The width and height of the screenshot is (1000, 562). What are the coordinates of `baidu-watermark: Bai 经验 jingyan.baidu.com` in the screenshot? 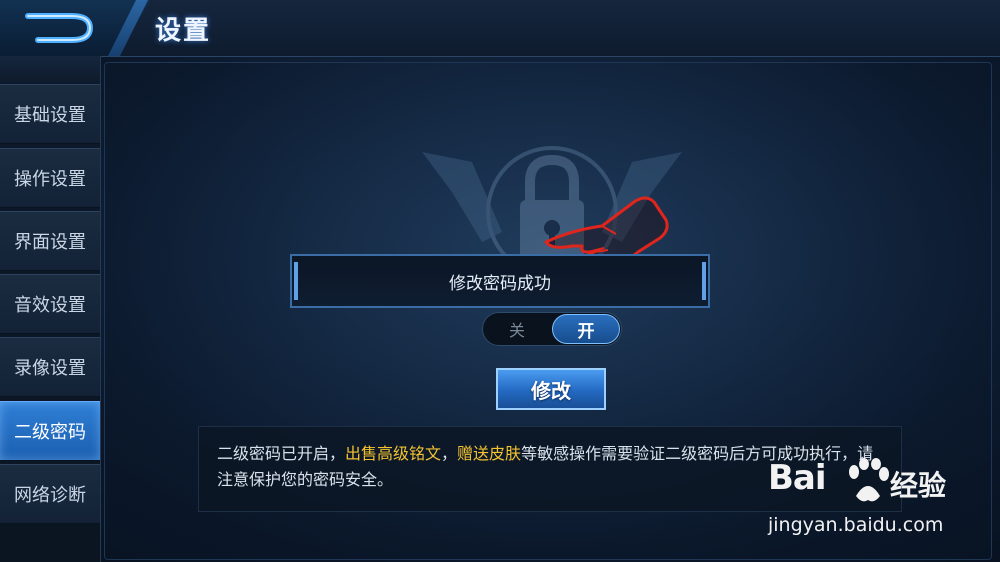 It's located at (880, 503).